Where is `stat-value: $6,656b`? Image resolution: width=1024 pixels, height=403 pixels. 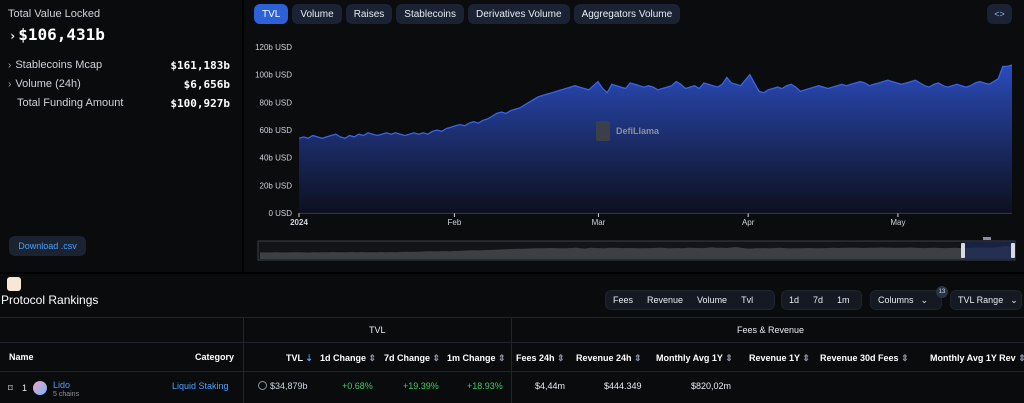 stat-value: $6,656b is located at coordinates (206, 84).